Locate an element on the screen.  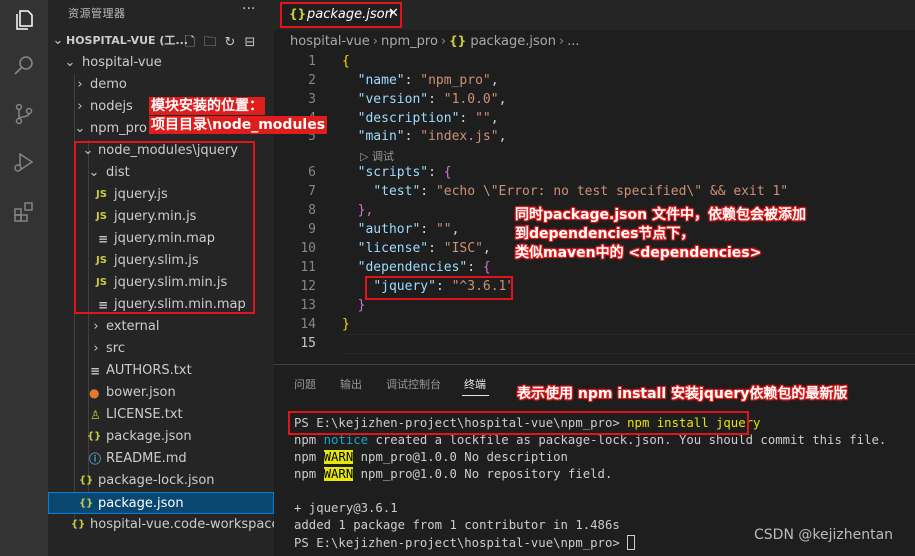
collapse-all-icon: ⊟ is located at coordinates (250, 42).